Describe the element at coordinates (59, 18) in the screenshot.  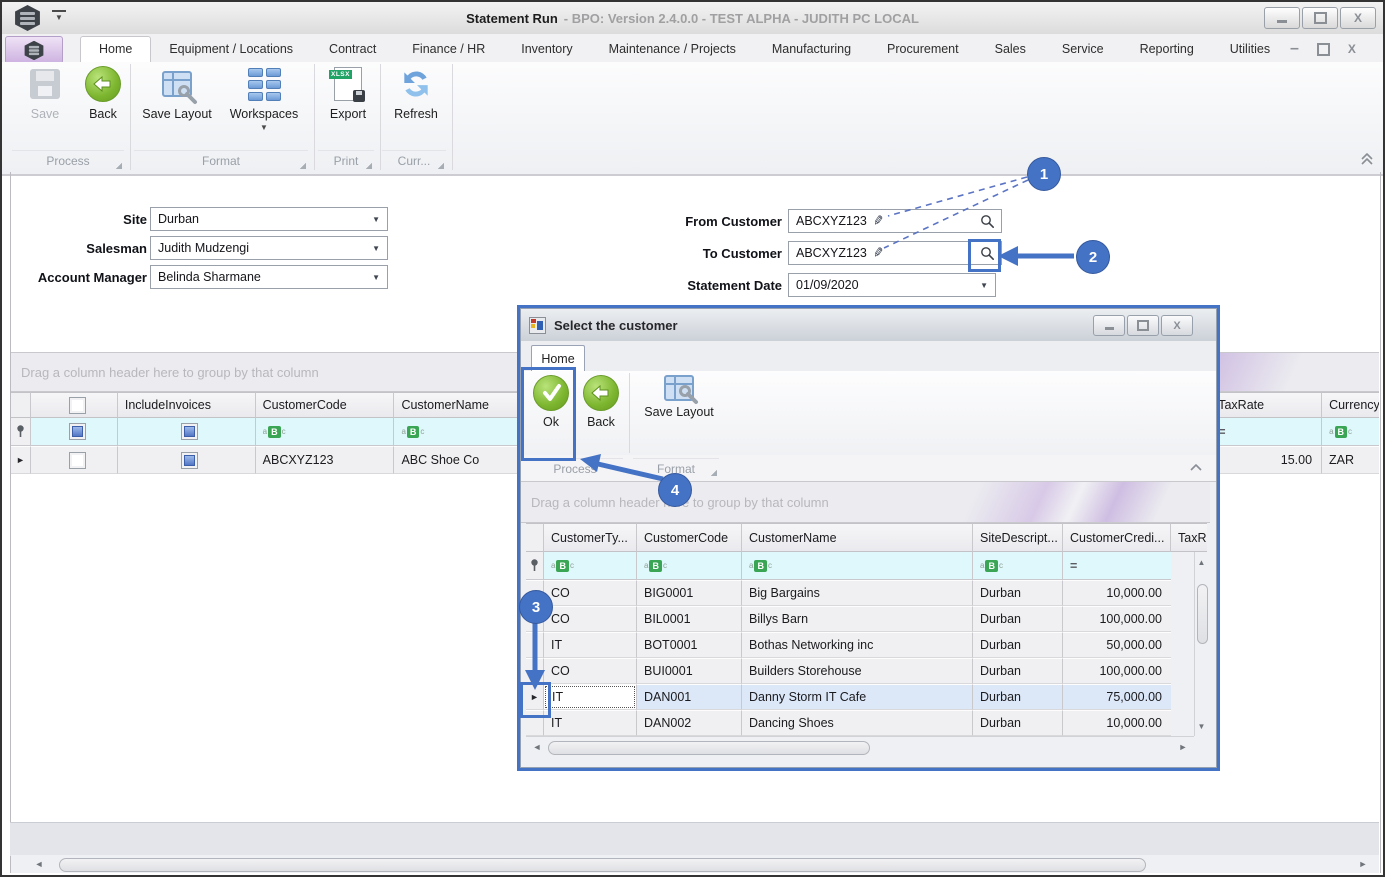
I see `quick-access-dropdown-icon: ▼` at that location.